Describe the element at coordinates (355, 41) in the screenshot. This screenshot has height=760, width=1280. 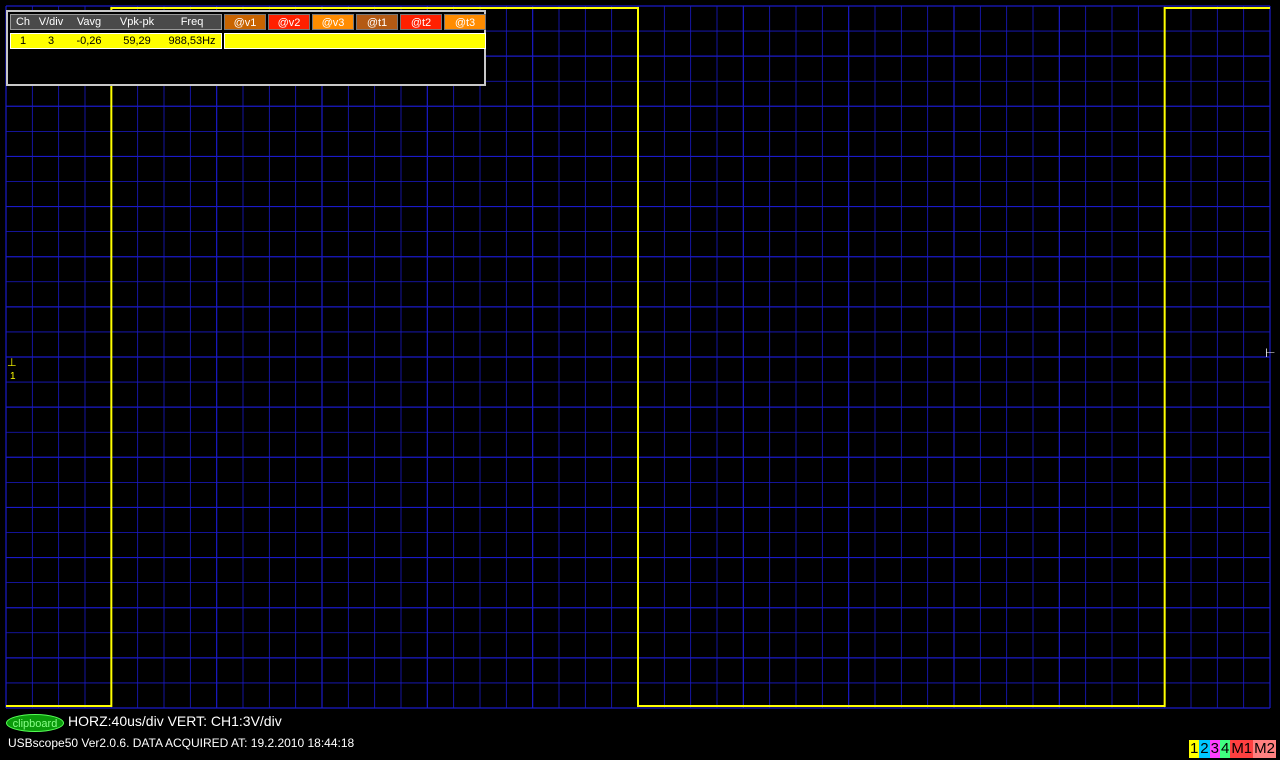
I see `cursor-readout-area` at that location.